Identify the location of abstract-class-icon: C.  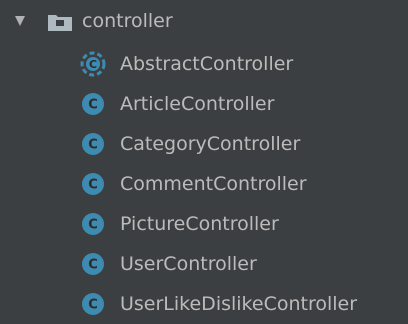
(93, 64).